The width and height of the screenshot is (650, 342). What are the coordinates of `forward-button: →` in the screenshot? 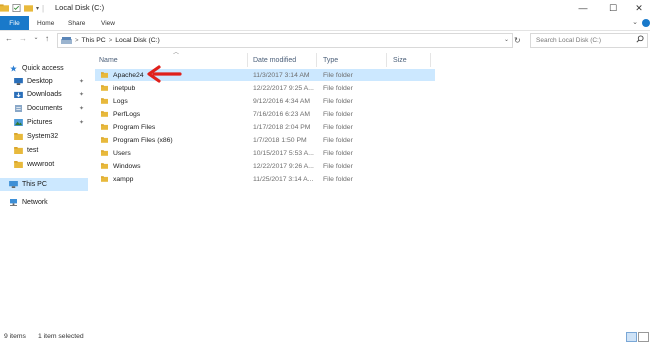 It's located at (23, 38).